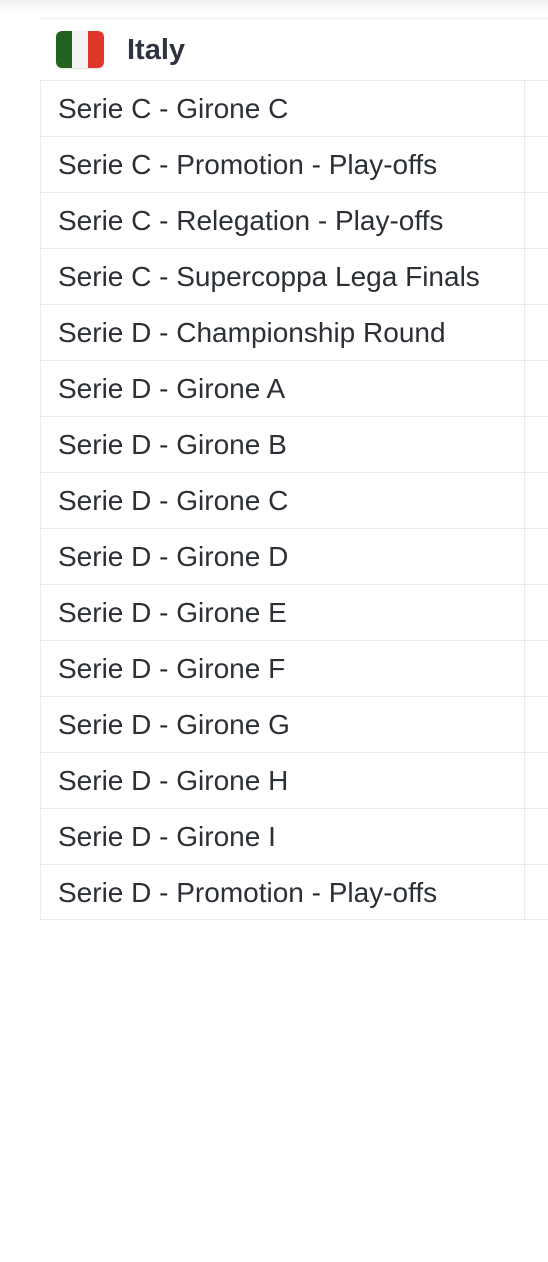  What do you see at coordinates (172, 612) in the screenshot?
I see `league-label: Serie D - Girone E` at bounding box center [172, 612].